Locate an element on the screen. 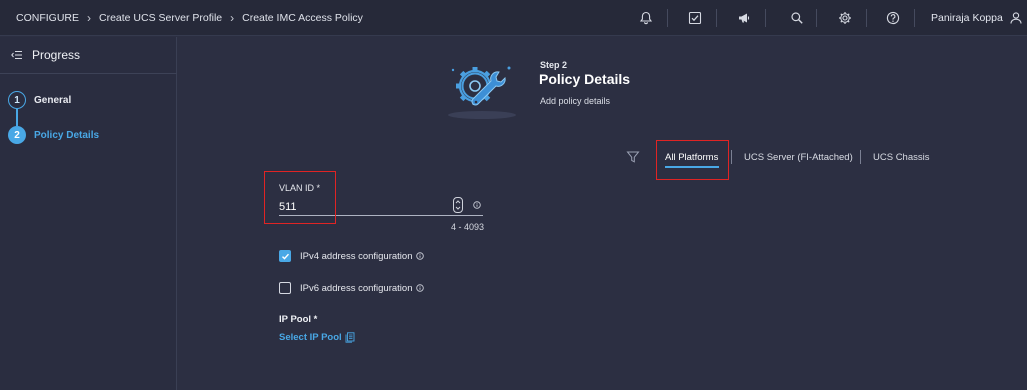 The width and height of the screenshot is (1027, 390). checkmark-icon is located at coordinates (285, 256).